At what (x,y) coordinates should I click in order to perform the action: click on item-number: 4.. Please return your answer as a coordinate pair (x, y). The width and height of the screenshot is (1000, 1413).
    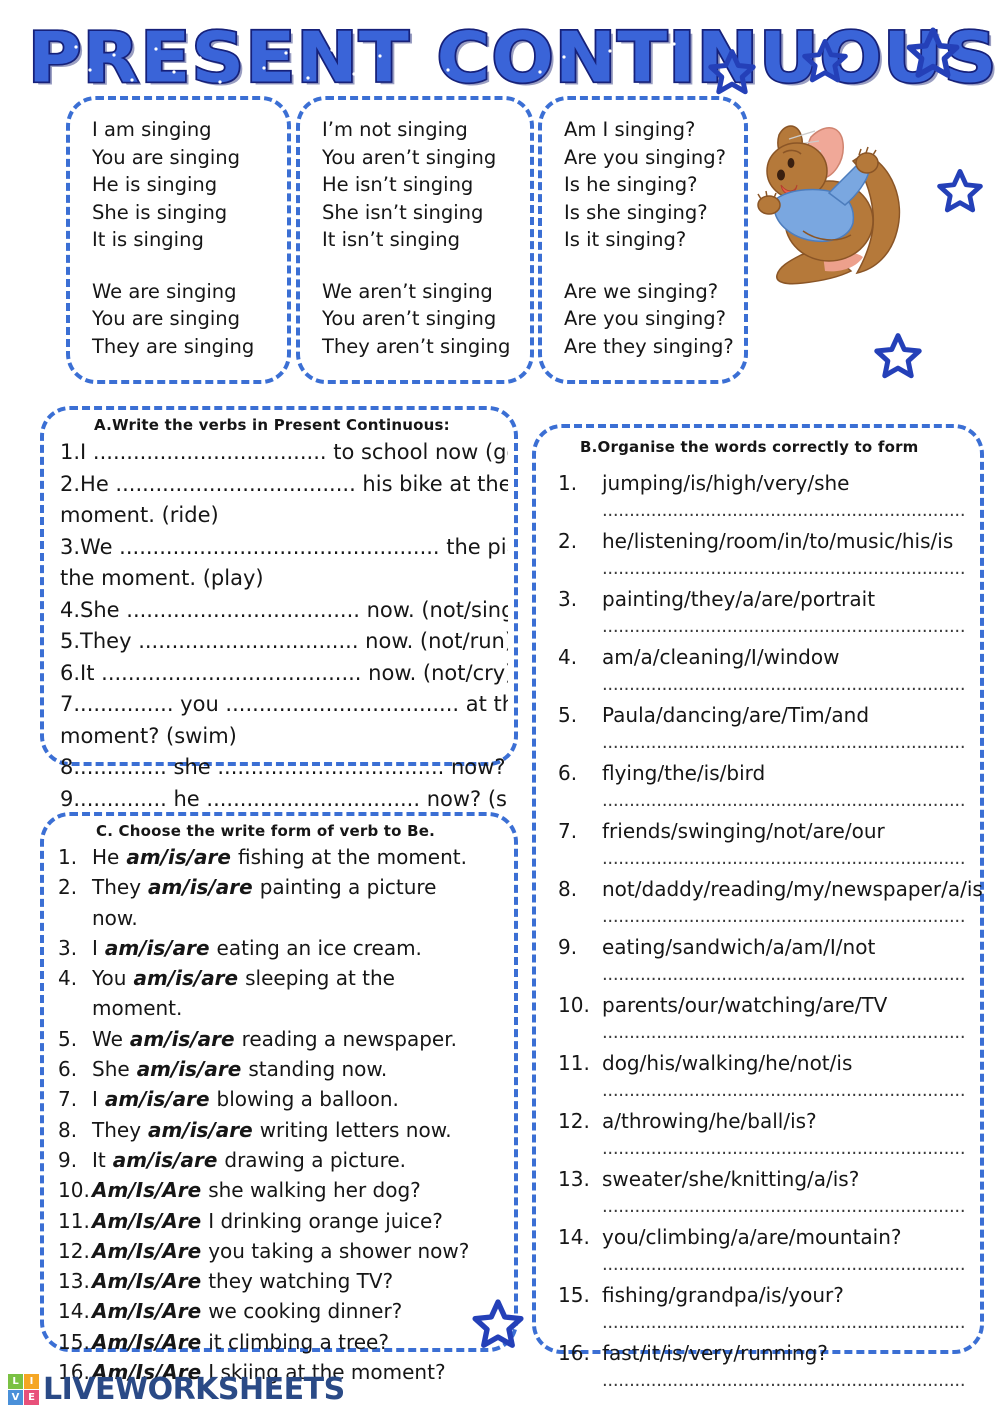
    Looking at the image, I should click on (68, 978).